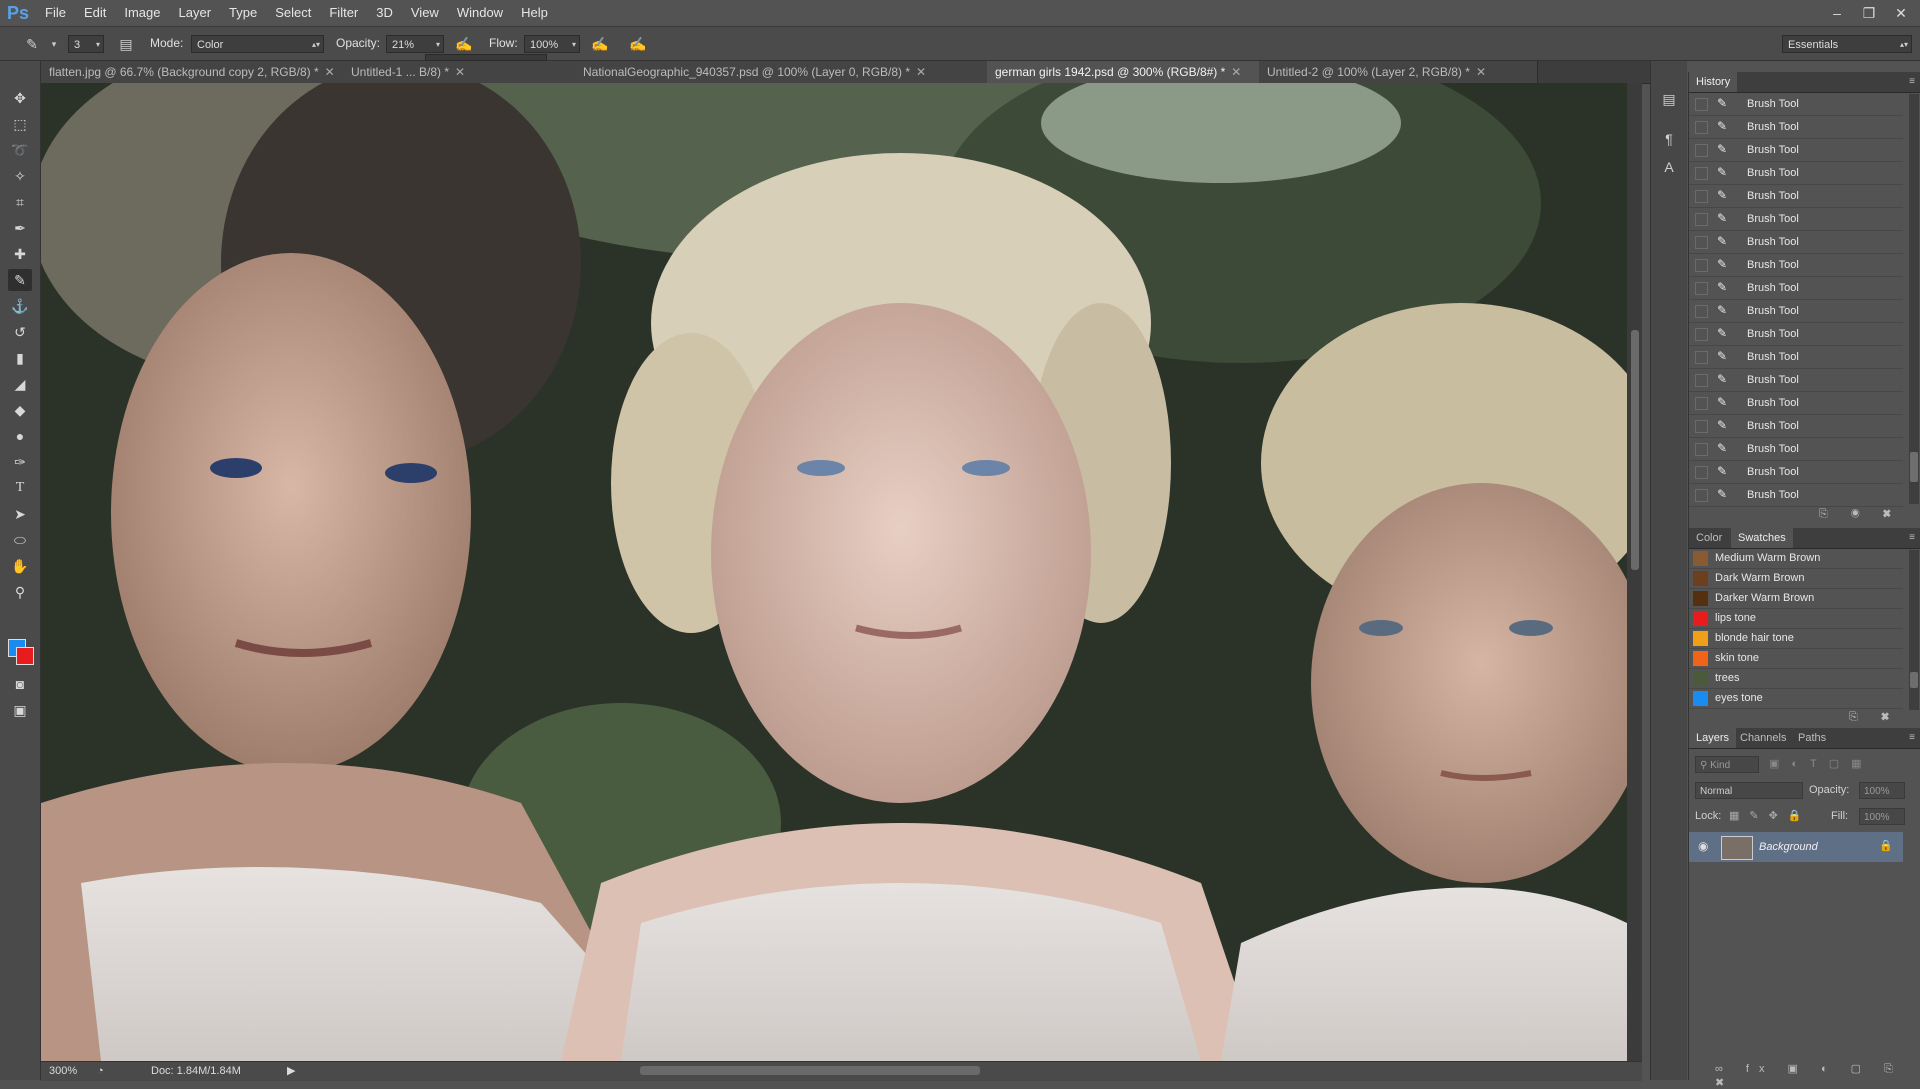  What do you see at coordinates (1669, 167) in the screenshot?
I see `character-icon: A` at bounding box center [1669, 167].